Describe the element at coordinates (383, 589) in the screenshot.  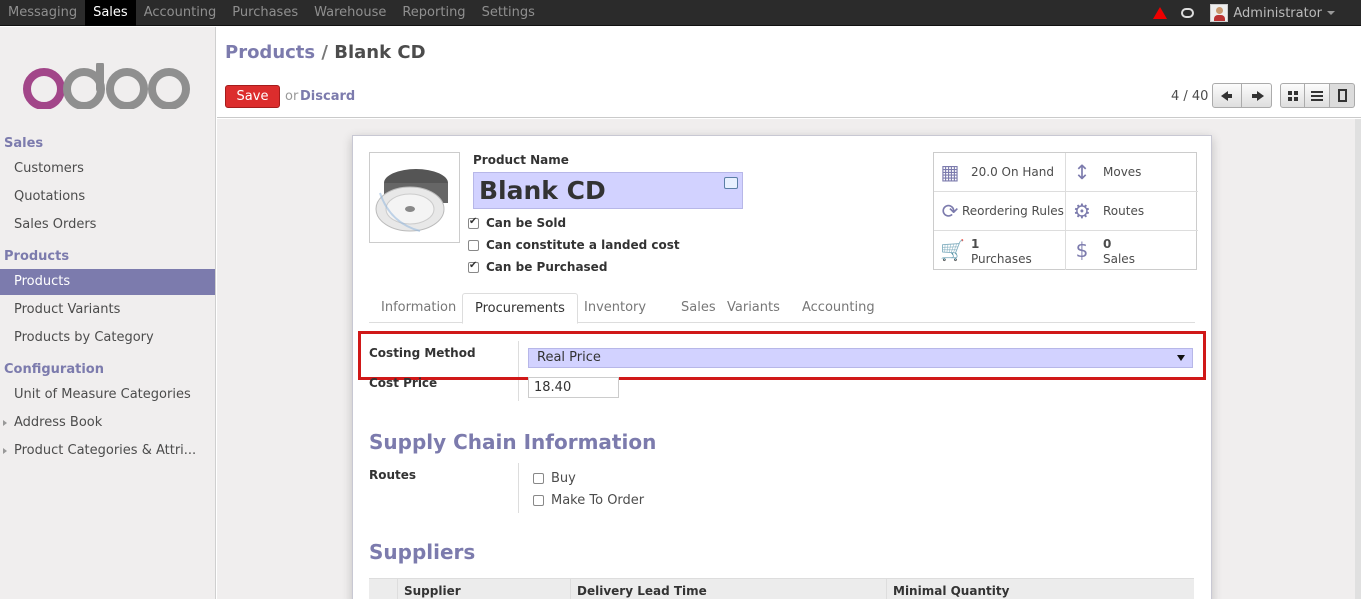
I see `table-handle-column` at that location.